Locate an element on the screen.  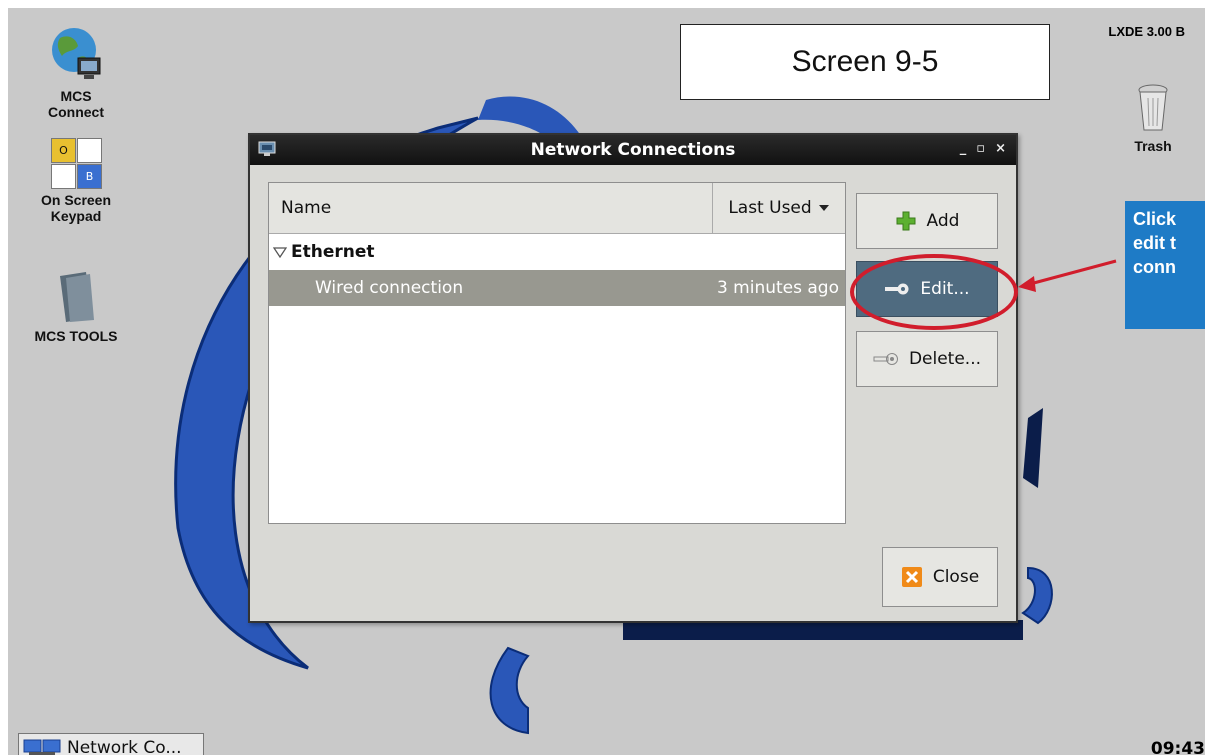
callout-line-1: Click is located at coordinates (1155, 219).